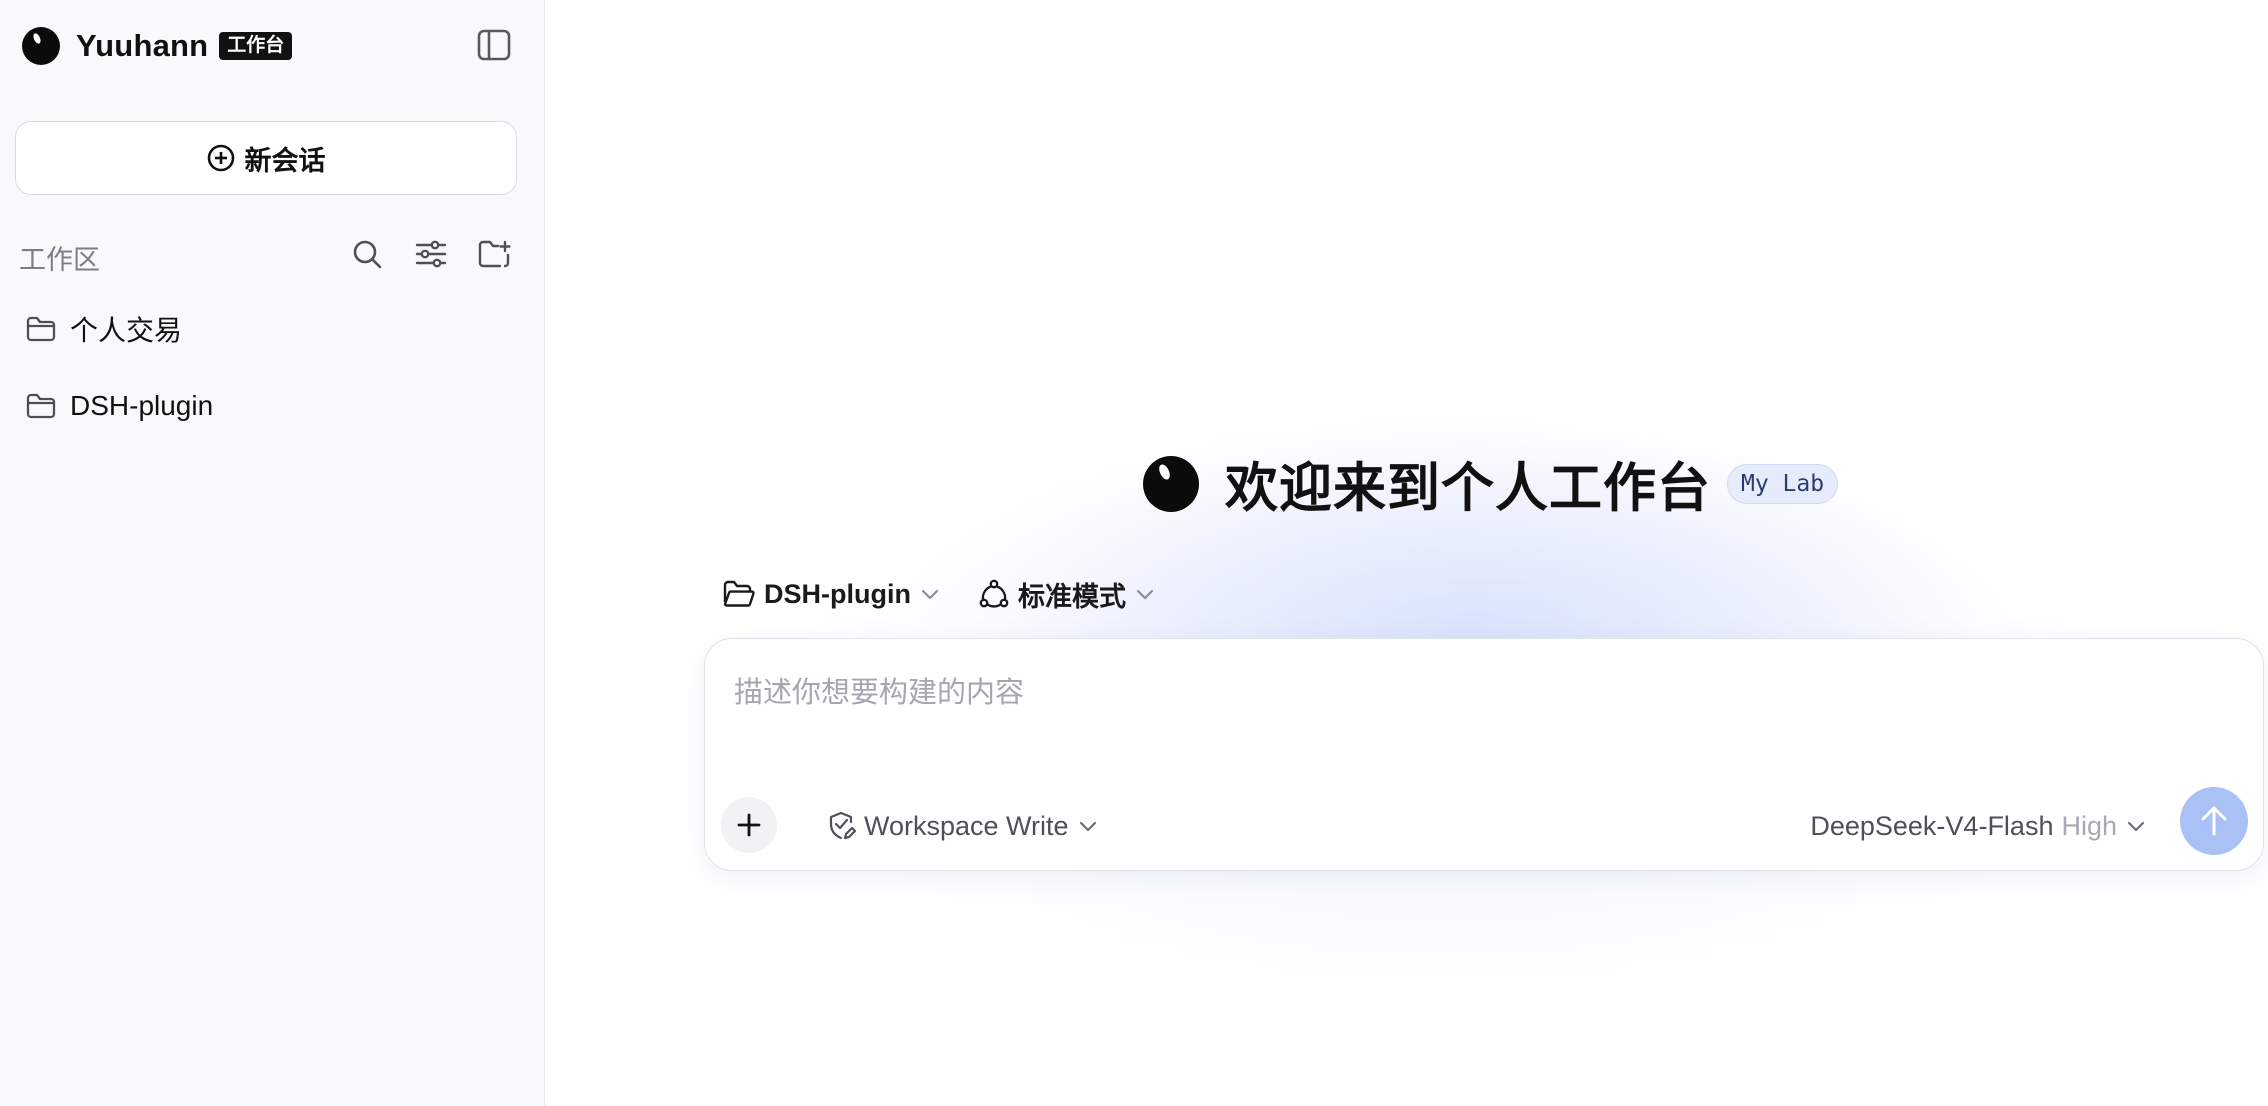 Image resolution: width=2268 pixels, height=1106 pixels. Describe the element at coordinates (994, 593) in the screenshot. I see `nodes-icon` at that location.